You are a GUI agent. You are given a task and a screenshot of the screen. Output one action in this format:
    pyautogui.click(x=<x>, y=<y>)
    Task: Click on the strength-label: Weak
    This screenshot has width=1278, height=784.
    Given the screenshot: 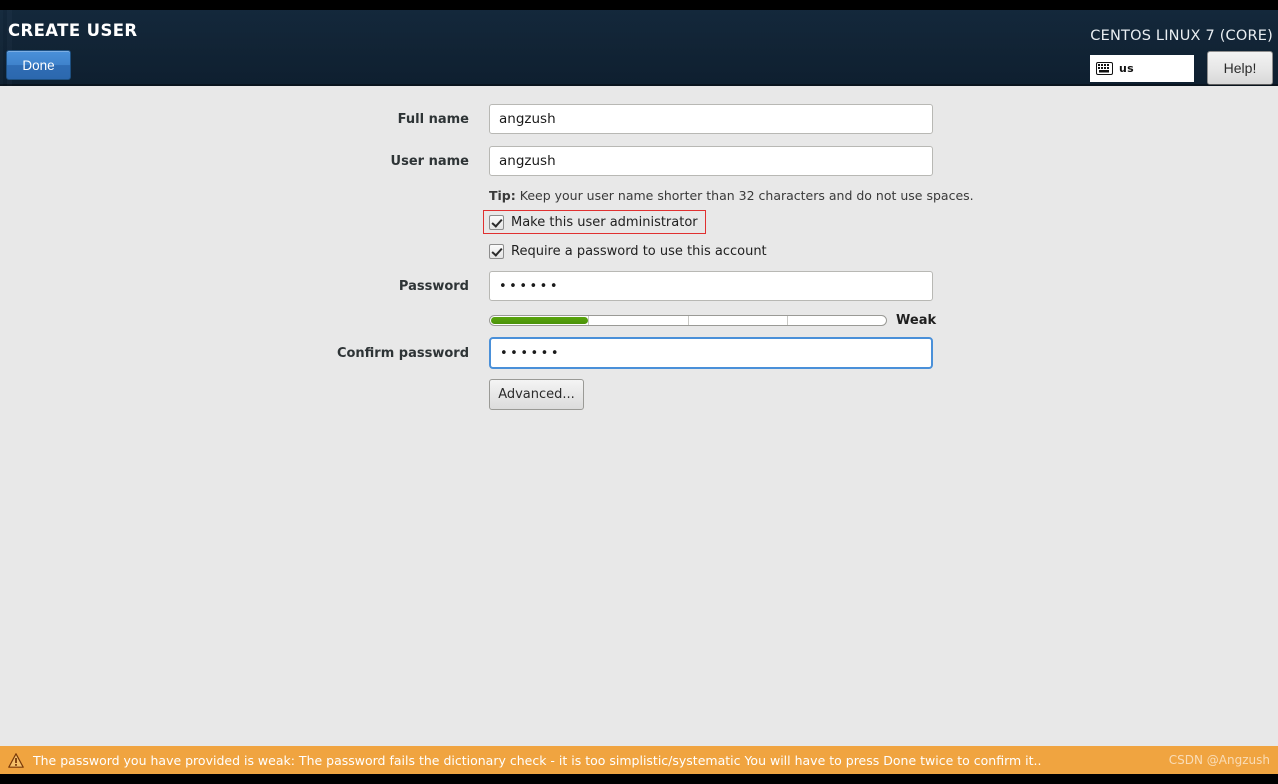 What is the action you would take?
    pyautogui.click(x=916, y=320)
    